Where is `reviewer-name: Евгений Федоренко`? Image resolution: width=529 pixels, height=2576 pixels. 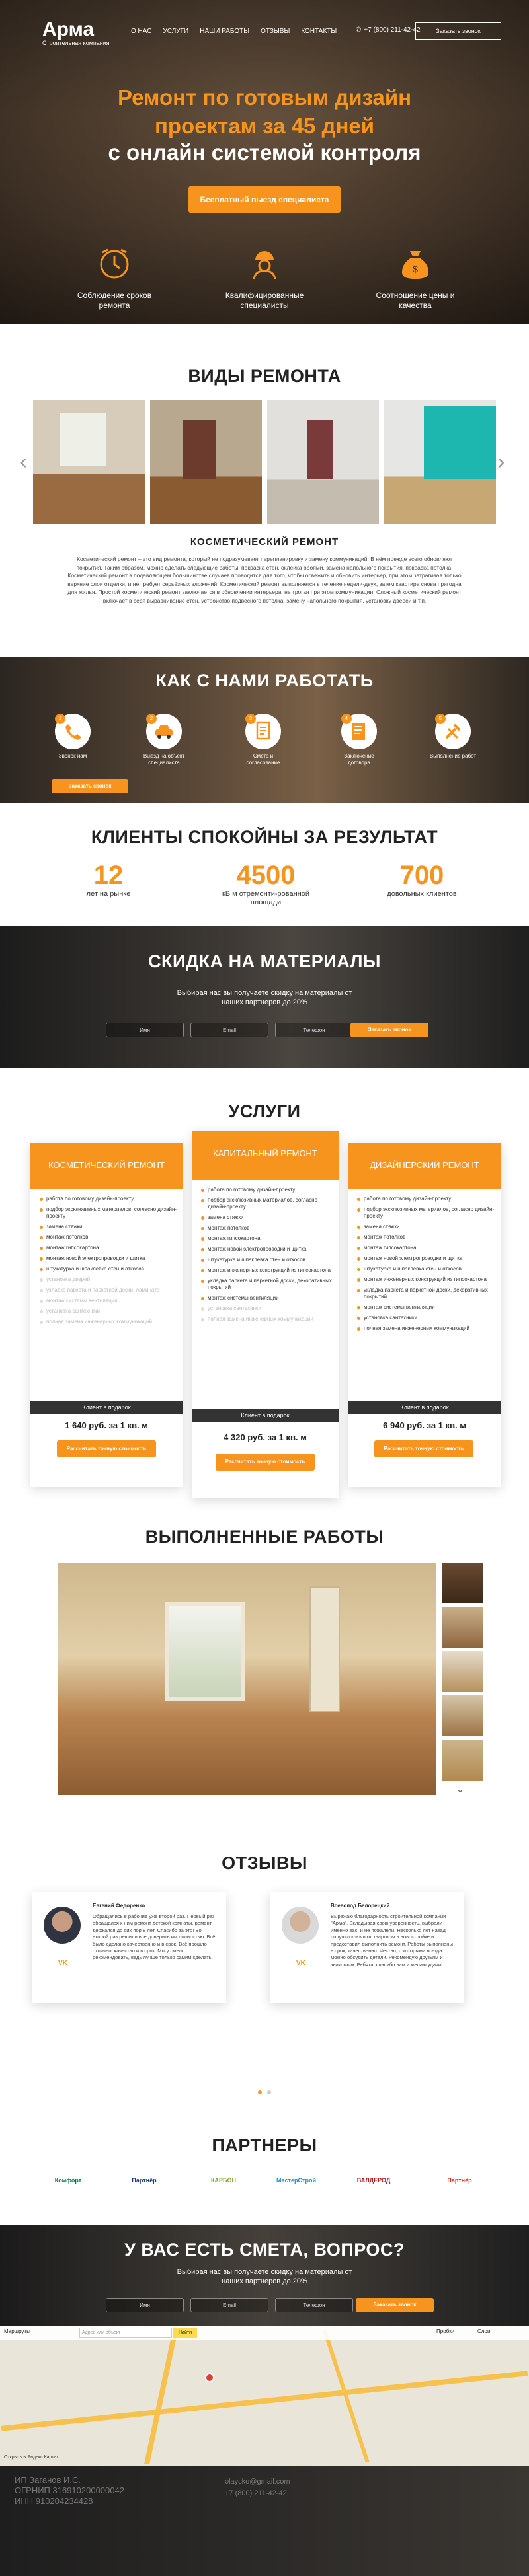 reviewer-name: Евгений Федоренко is located at coordinates (119, 1906).